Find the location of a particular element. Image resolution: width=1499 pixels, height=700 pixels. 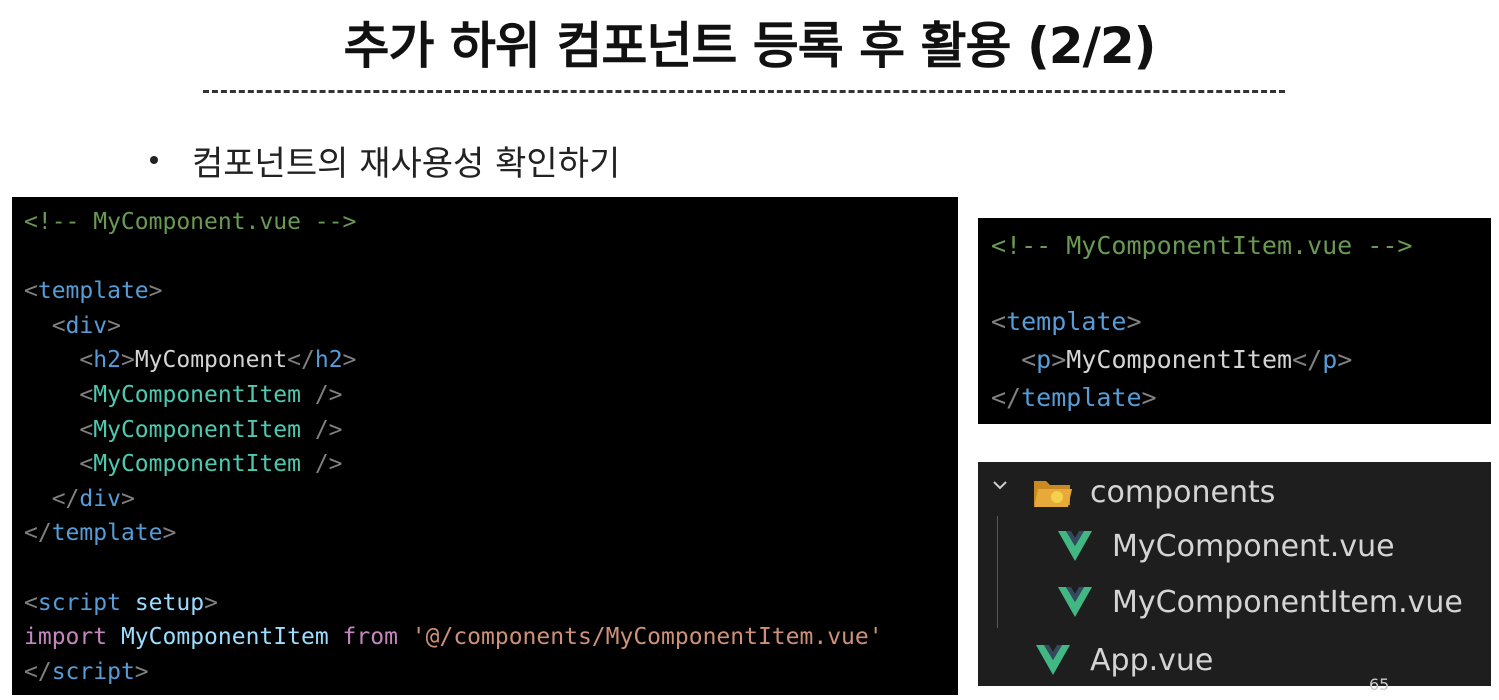

code-line-child-2: <MyComponentItem /> is located at coordinates (211, 429).